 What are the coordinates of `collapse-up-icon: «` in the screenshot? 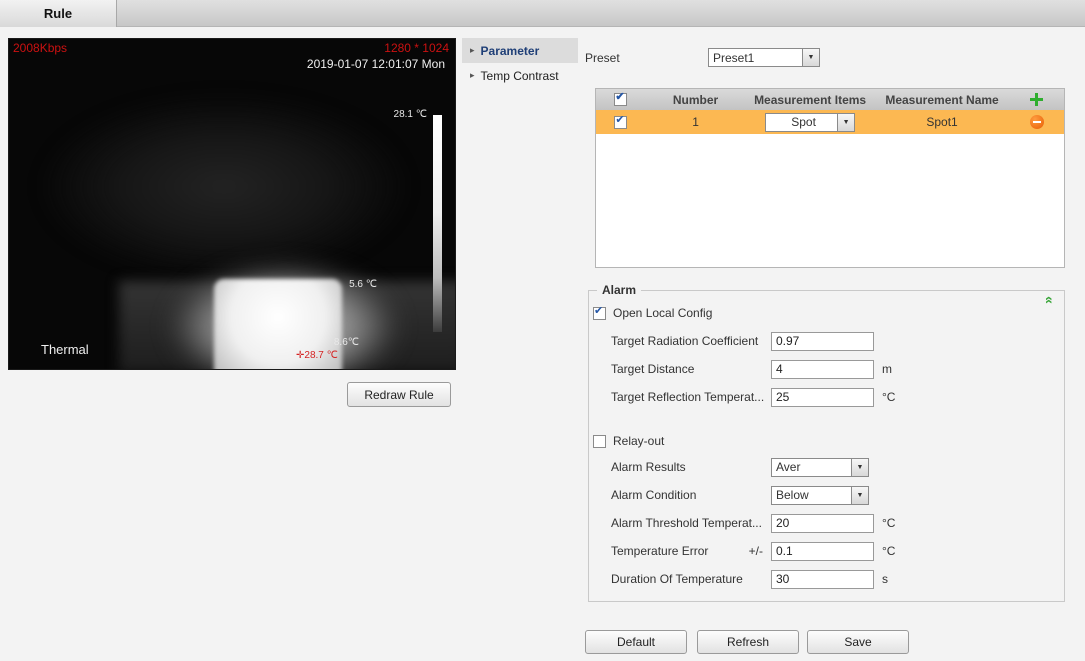 It's located at (1050, 300).